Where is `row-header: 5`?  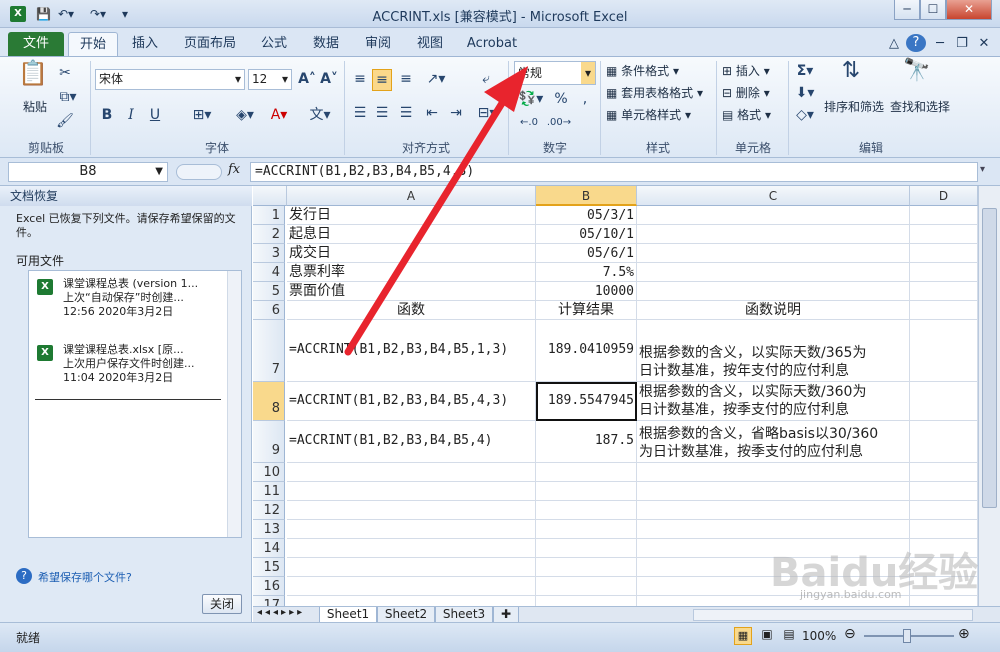 row-header: 5 is located at coordinates (269, 291).